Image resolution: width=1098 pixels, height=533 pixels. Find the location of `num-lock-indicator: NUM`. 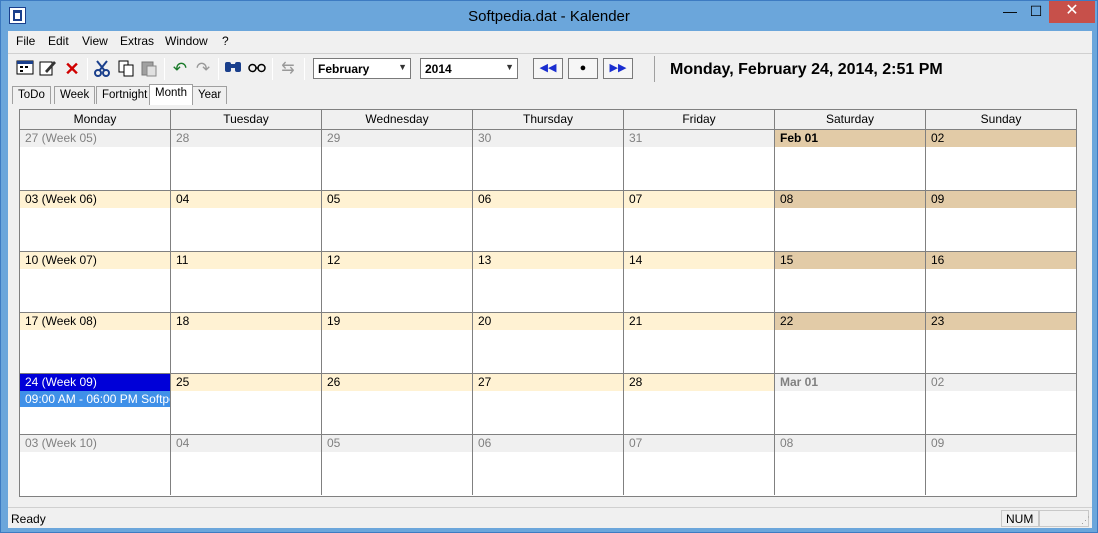

num-lock-indicator: NUM is located at coordinates (1020, 518).